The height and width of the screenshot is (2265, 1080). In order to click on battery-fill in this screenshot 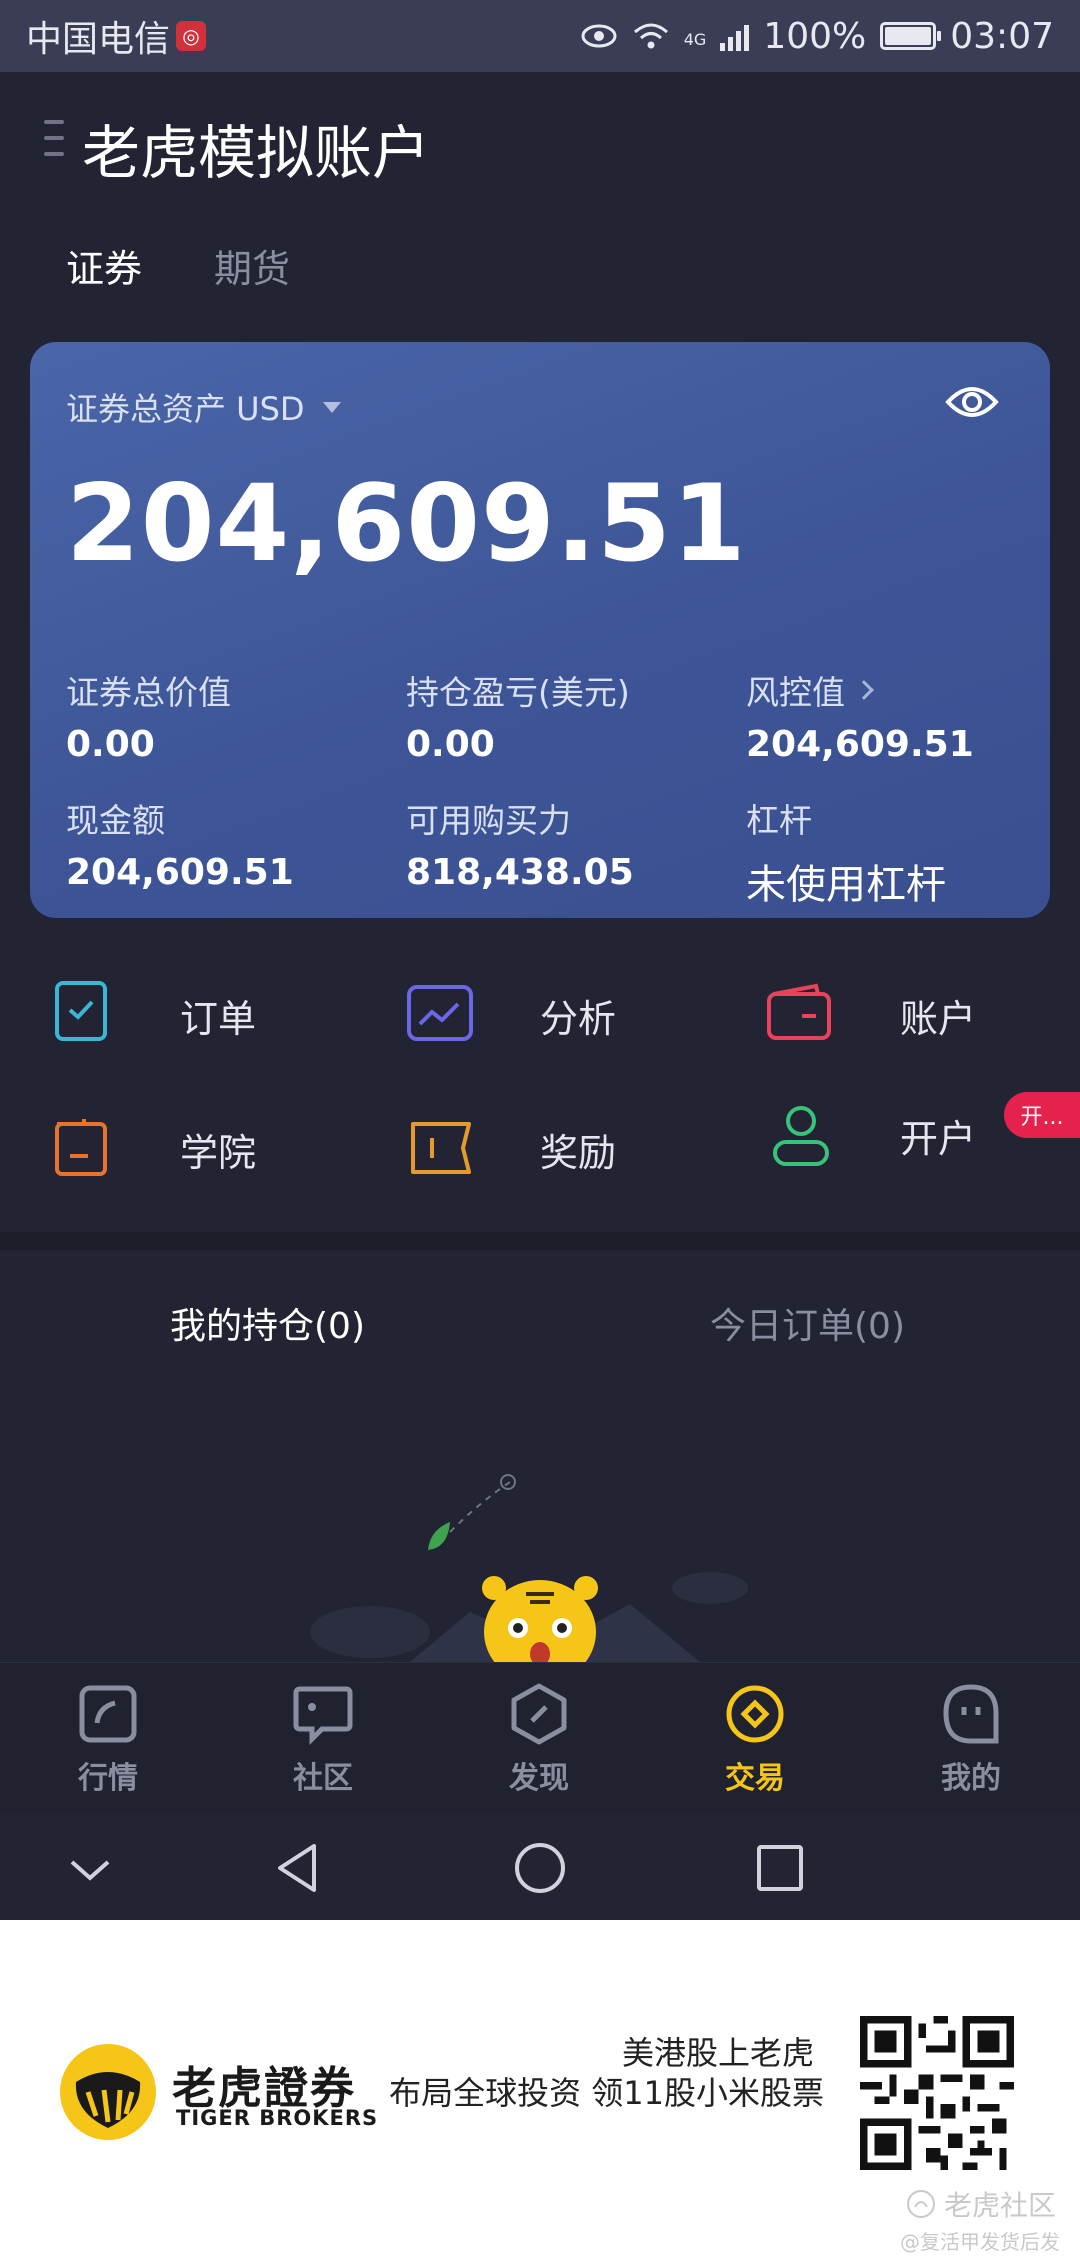, I will do `click(908, 36)`.